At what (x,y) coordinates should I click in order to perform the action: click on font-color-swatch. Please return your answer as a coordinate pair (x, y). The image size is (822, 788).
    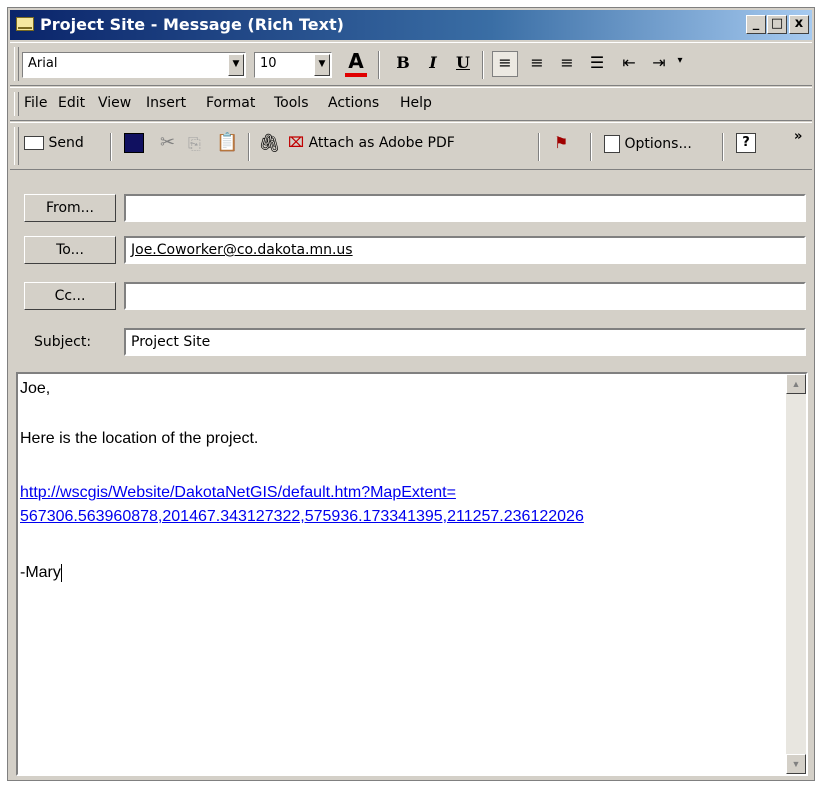
    Looking at the image, I should click on (356, 75).